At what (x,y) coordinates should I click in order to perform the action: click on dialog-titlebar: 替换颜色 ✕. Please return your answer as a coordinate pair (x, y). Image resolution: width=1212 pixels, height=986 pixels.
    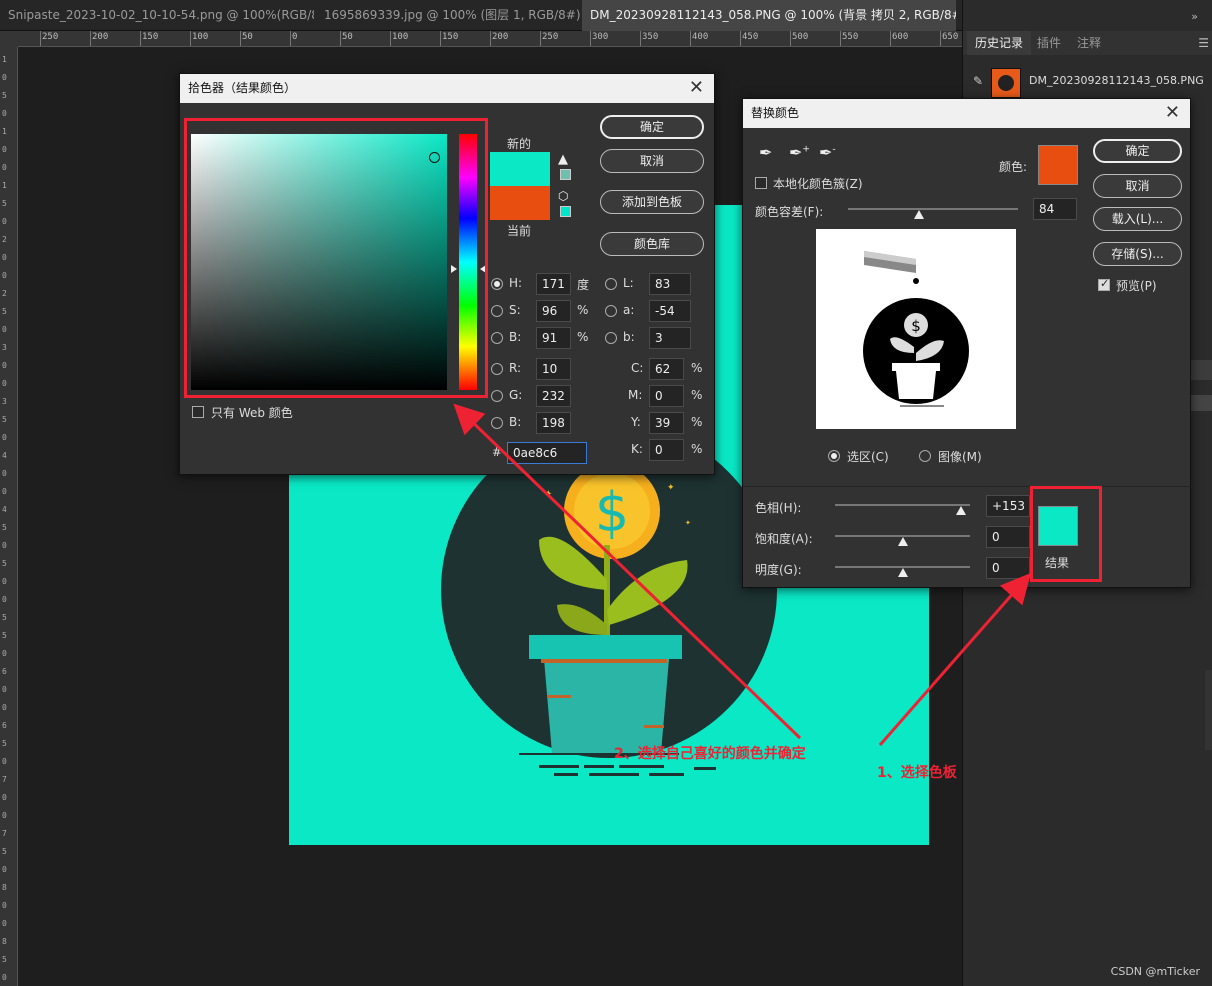
    Looking at the image, I should click on (966, 113).